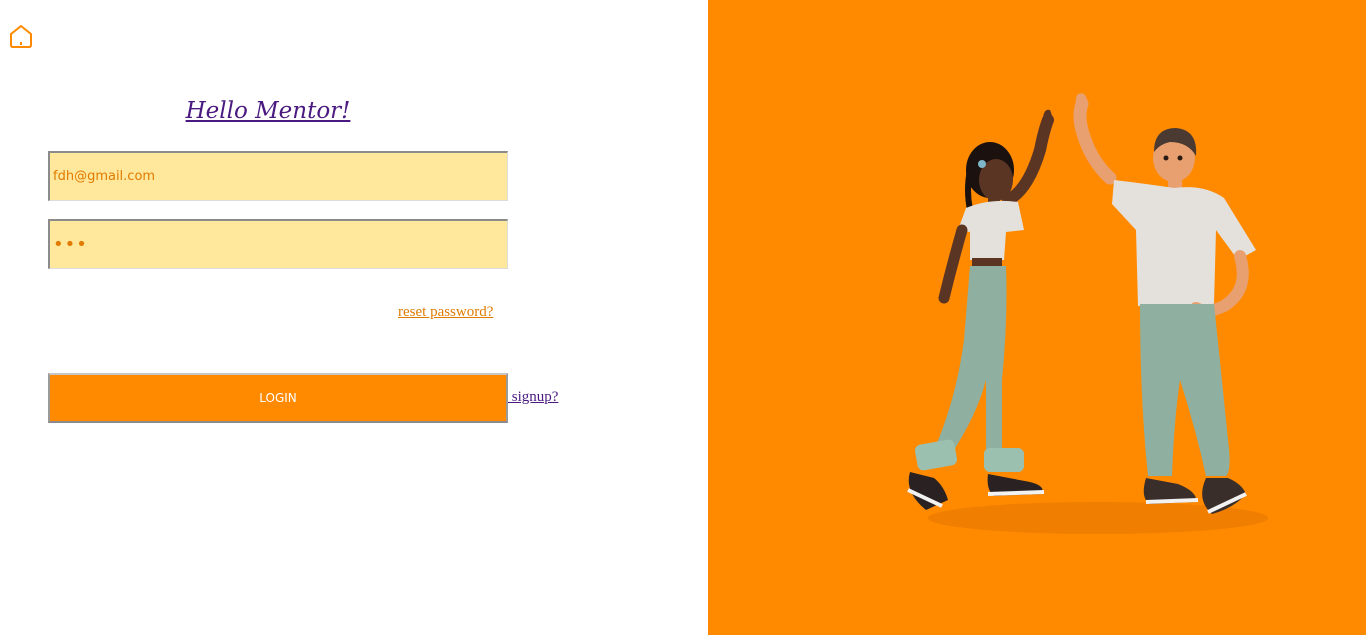 Image resolution: width=1366 pixels, height=635 pixels. Describe the element at coordinates (278, 176) in the screenshot. I see `email-field` at that location.